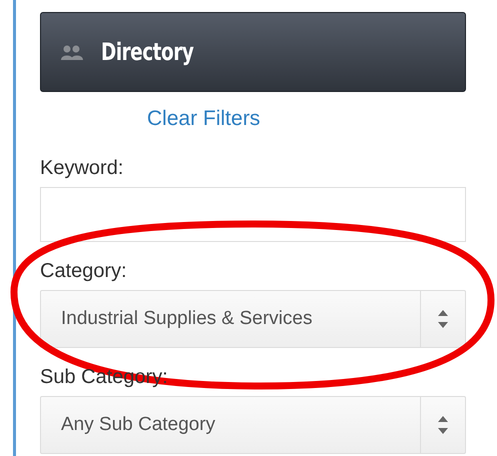  What do you see at coordinates (253, 425) in the screenshot?
I see `dropdown-select: Any Sub Category` at bounding box center [253, 425].